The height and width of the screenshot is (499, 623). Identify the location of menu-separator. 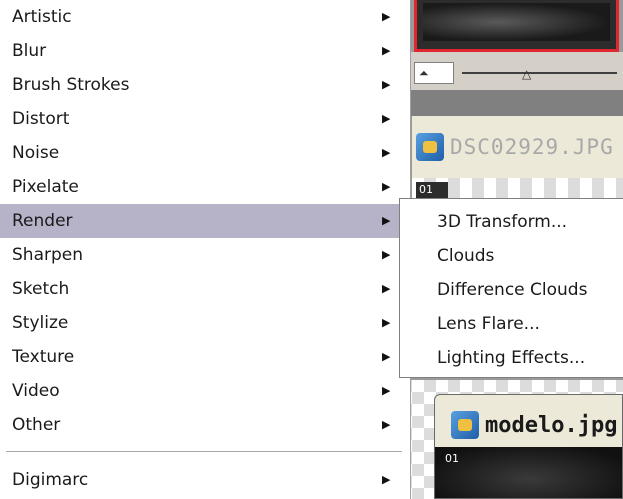
(204, 451).